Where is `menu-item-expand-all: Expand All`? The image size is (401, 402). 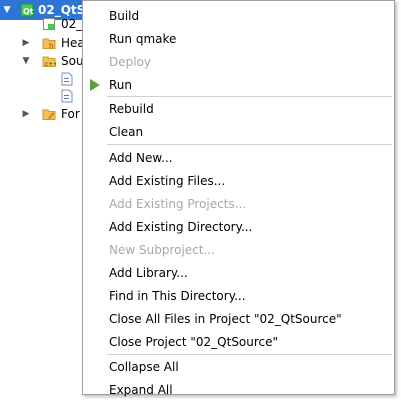
menu-item-expand-all: Expand All is located at coordinates (238, 390).